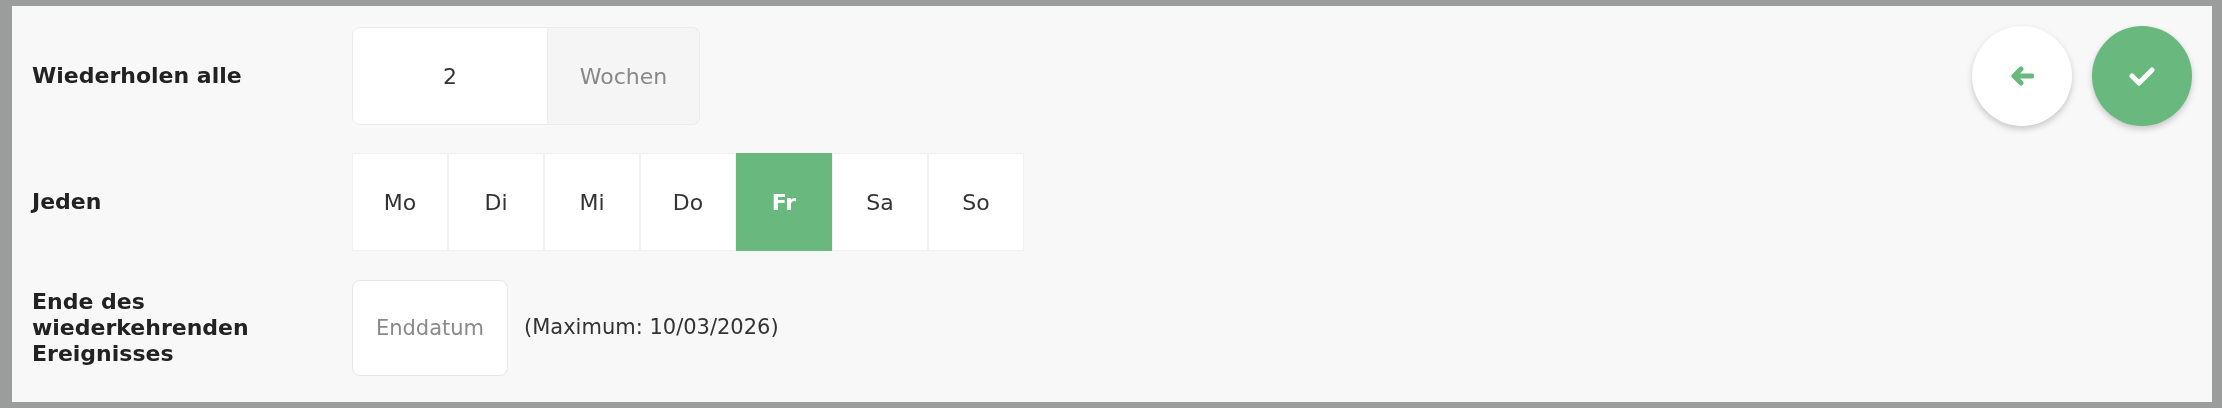 The height and width of the screenshot is (408, 2222). I want to click on confirm-button, so click(2142, 76).